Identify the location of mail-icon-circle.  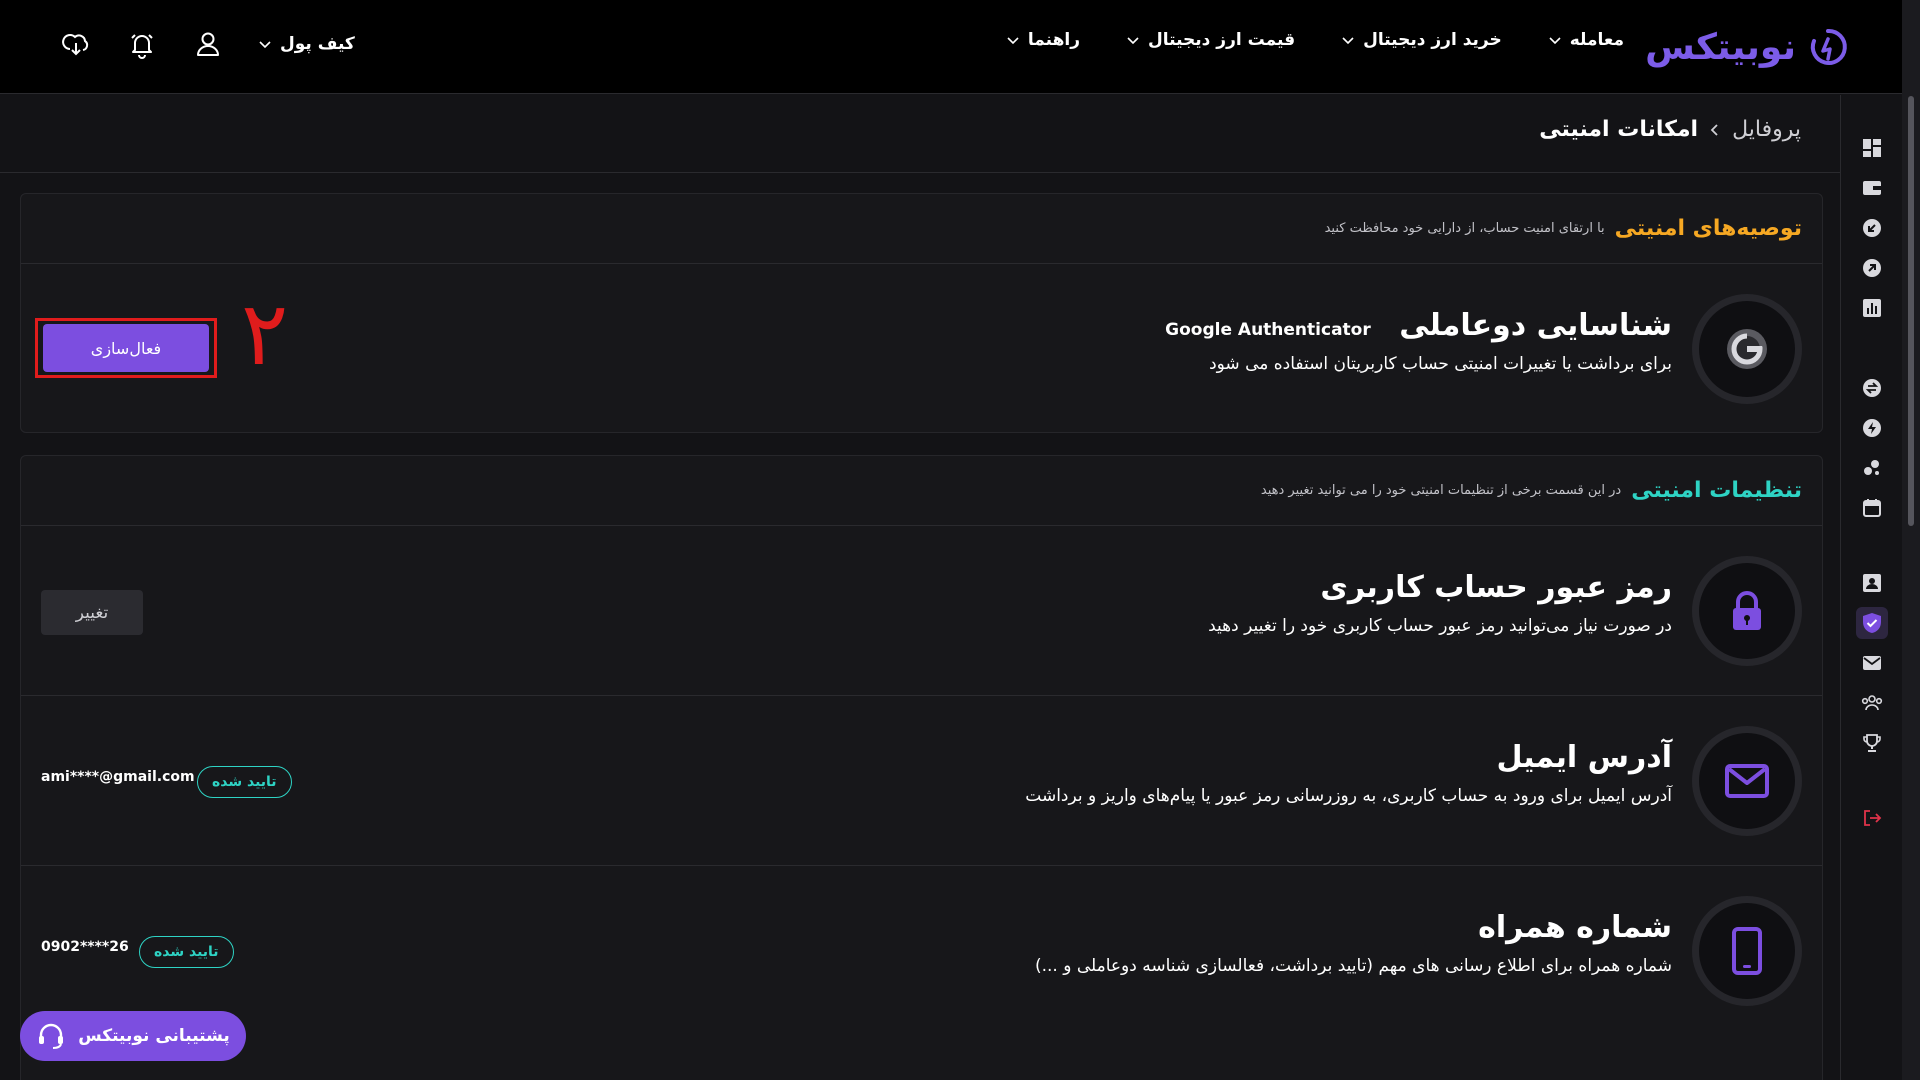
(1747, 781).